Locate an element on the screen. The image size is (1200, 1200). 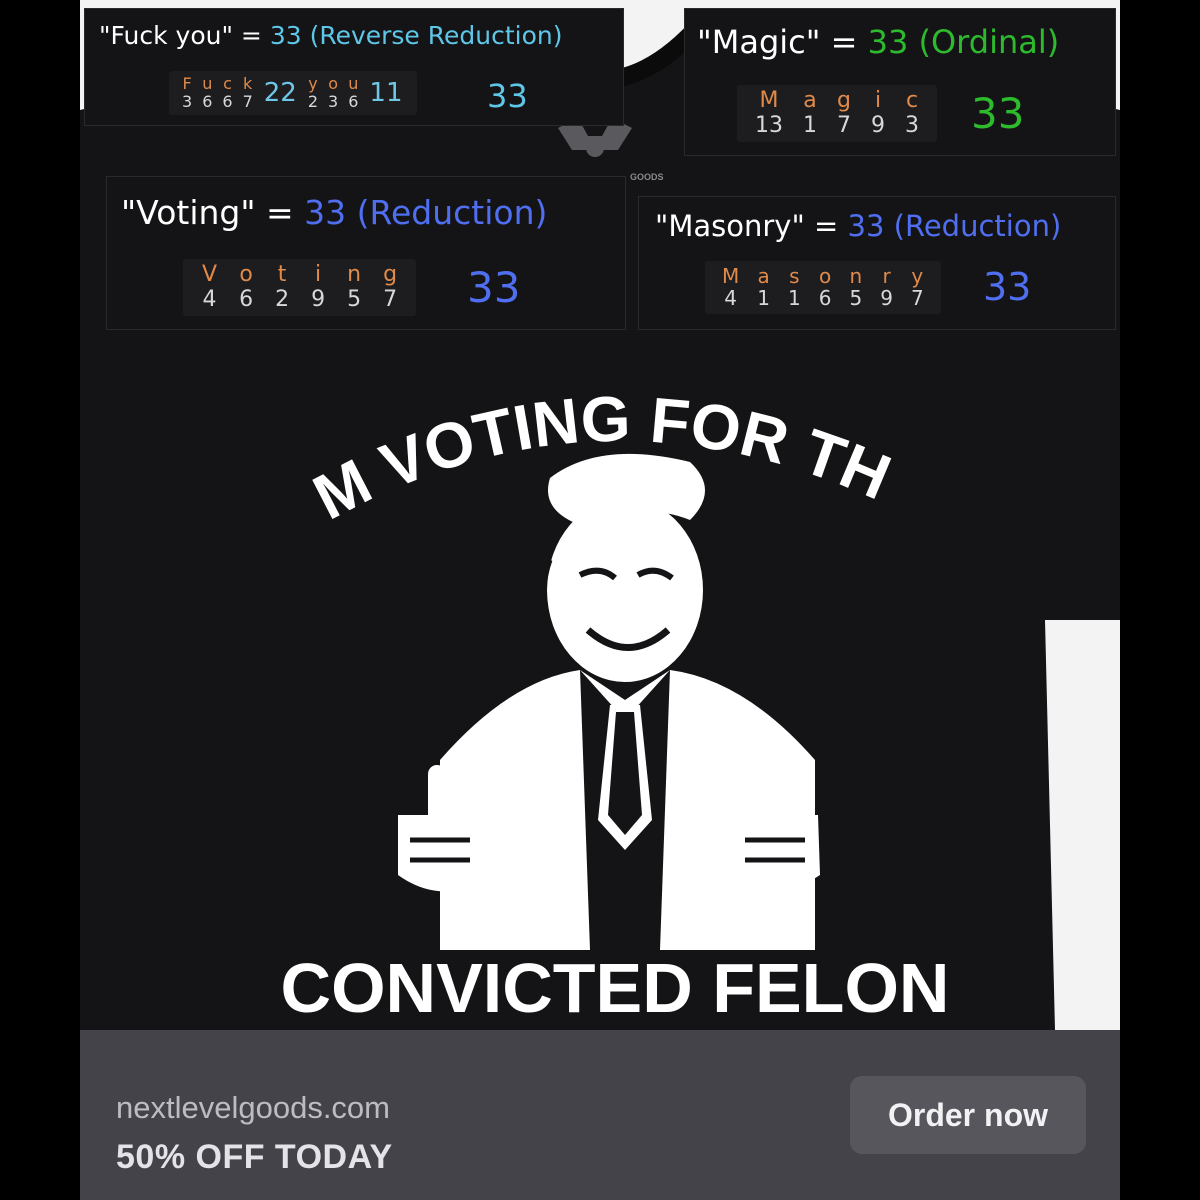
panel-title: "Voting" = 33 (Reduction) is located at coordinates (334, 212).